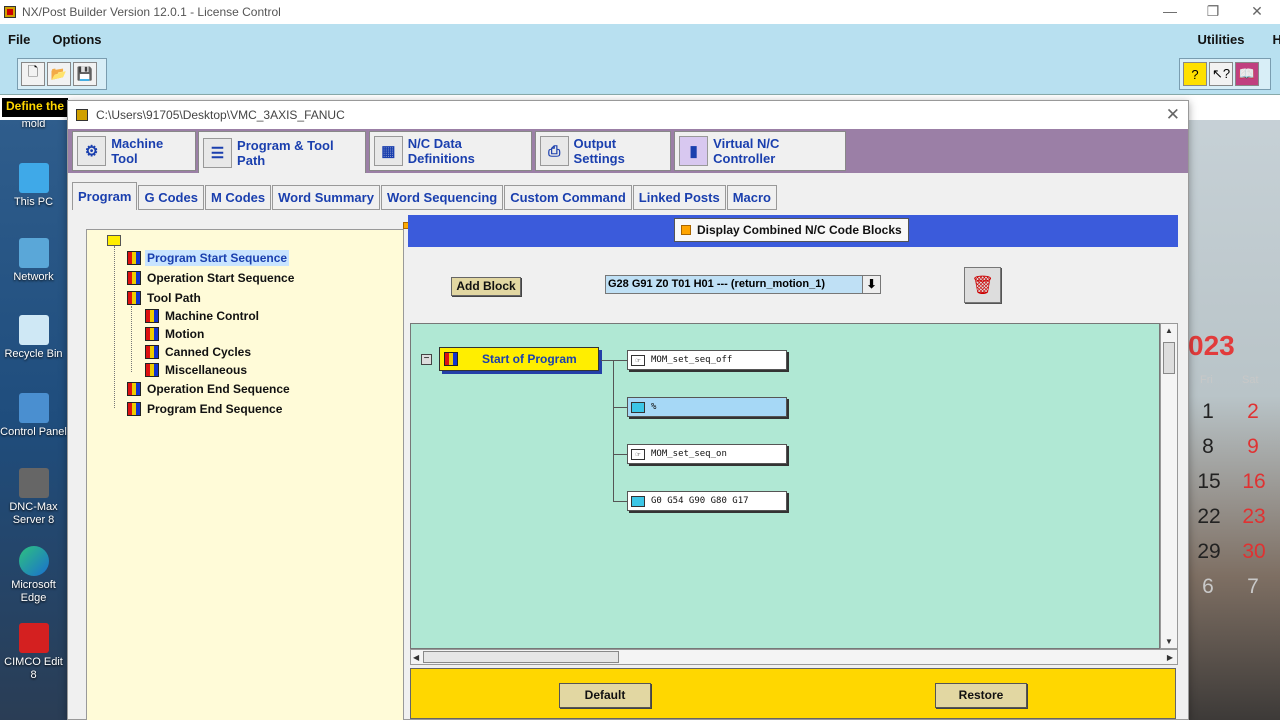 The height and width of the screenshot is (720, 1280). I want to click on desktop-icon-recycle-bin: Recycle Bin, so click(33, 338).